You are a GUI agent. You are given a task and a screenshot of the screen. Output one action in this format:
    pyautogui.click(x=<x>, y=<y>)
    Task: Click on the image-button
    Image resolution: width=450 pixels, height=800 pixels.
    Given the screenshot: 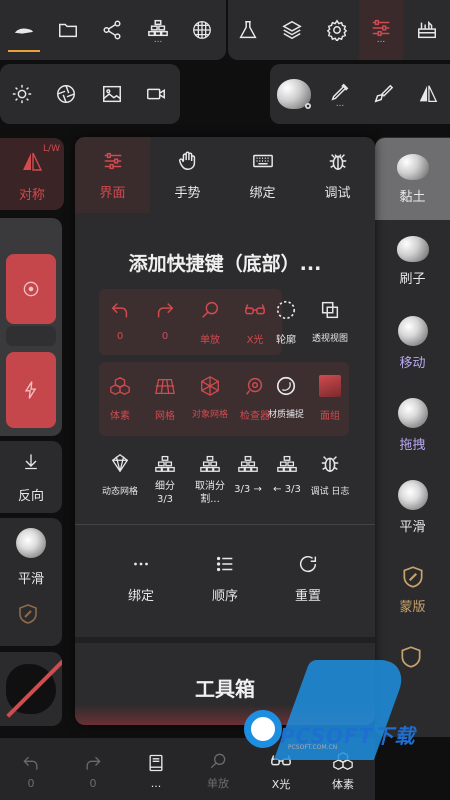 What is the action you would take?
    pyautogui.click(x=112, y=94)
    